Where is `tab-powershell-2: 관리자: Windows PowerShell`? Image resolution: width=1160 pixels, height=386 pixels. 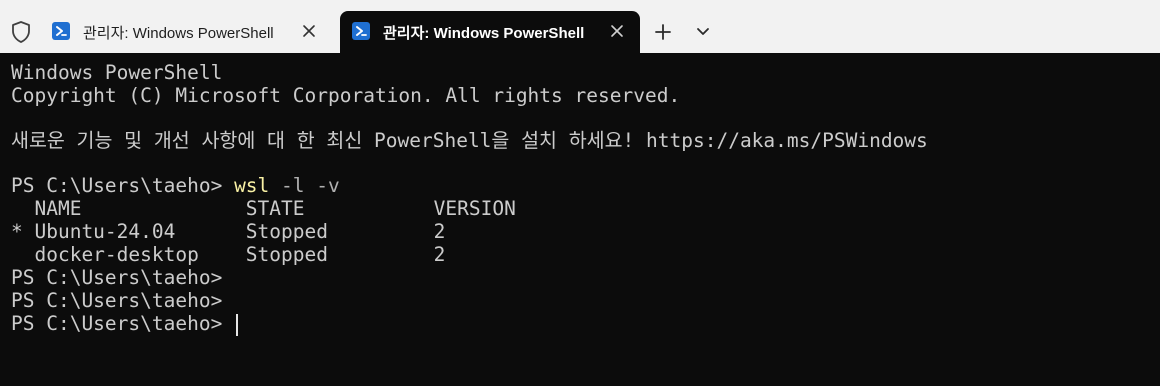
tab-powershell-2: 관리자: Windows PowerShell is located at coordinates (490, 32).